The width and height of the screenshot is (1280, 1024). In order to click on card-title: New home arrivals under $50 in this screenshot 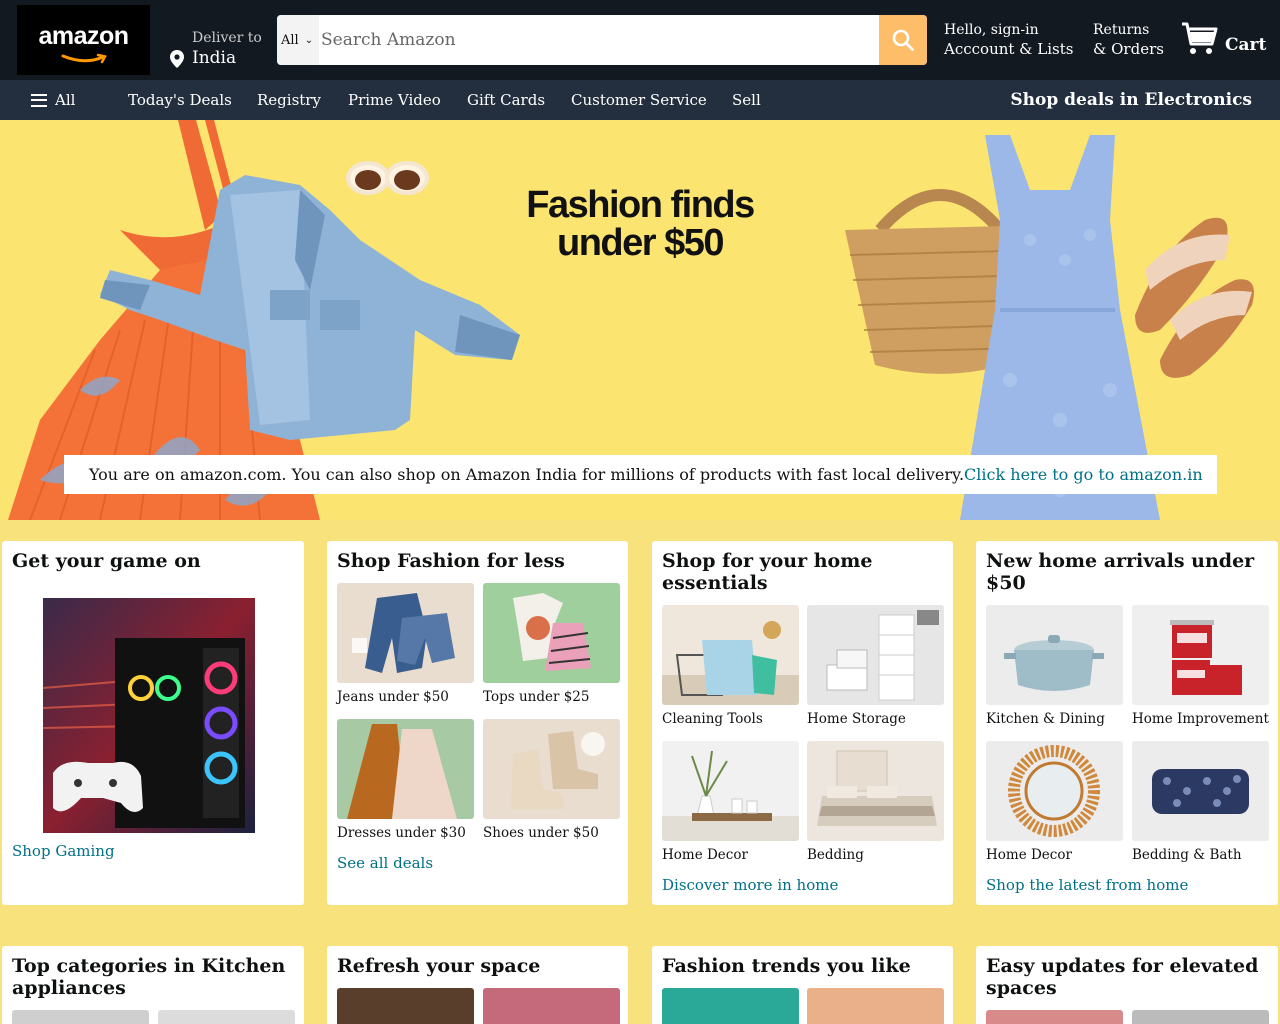, I will do `click(1120, 572)`.